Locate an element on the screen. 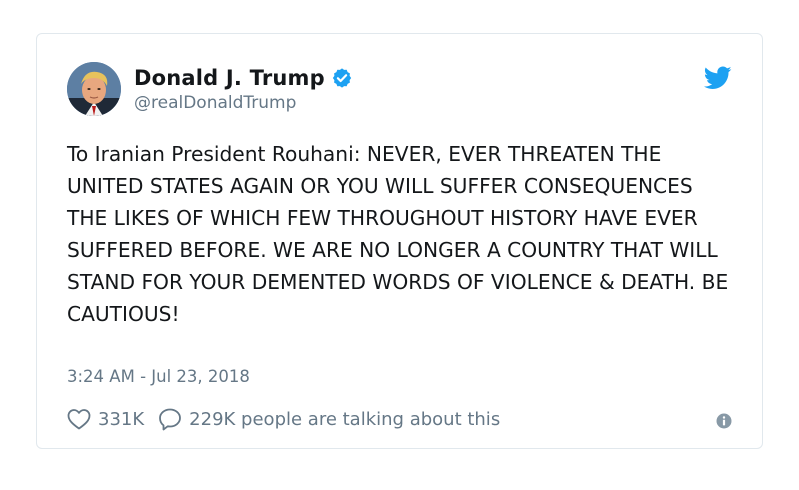 The width and height of the screenshot is (799, 490). like-button: 331K is located at coordinates (105, 419).